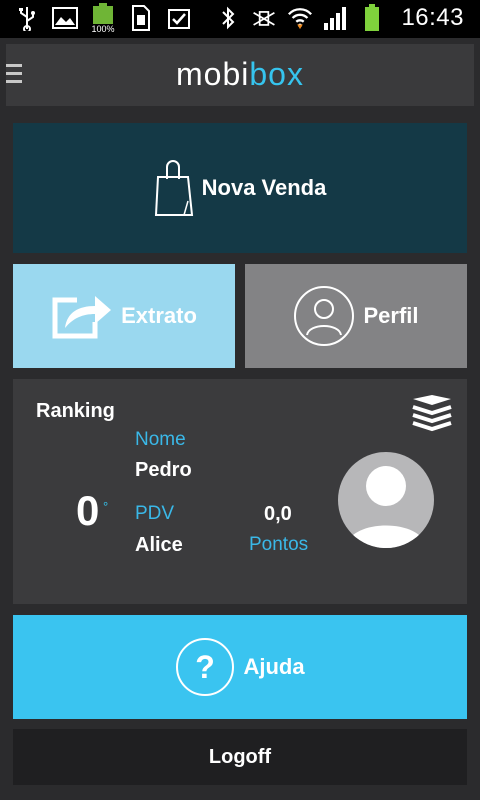 The width and height of the screenshot is (480, 800). I want to click on extrato-button: Extrato, so click(124, 316).